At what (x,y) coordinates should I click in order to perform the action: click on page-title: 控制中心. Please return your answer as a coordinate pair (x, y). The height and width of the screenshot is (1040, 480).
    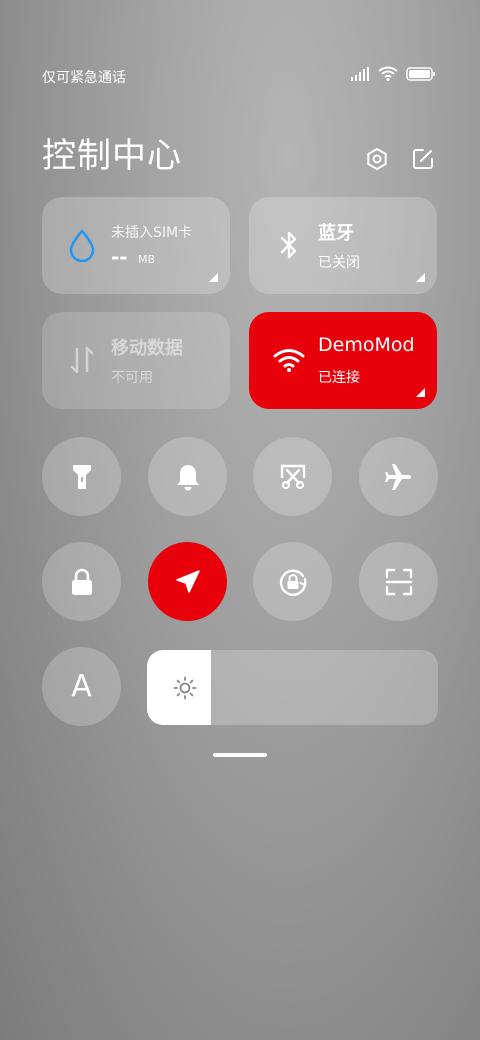
    Looking at the image, I should click on (112, 156).